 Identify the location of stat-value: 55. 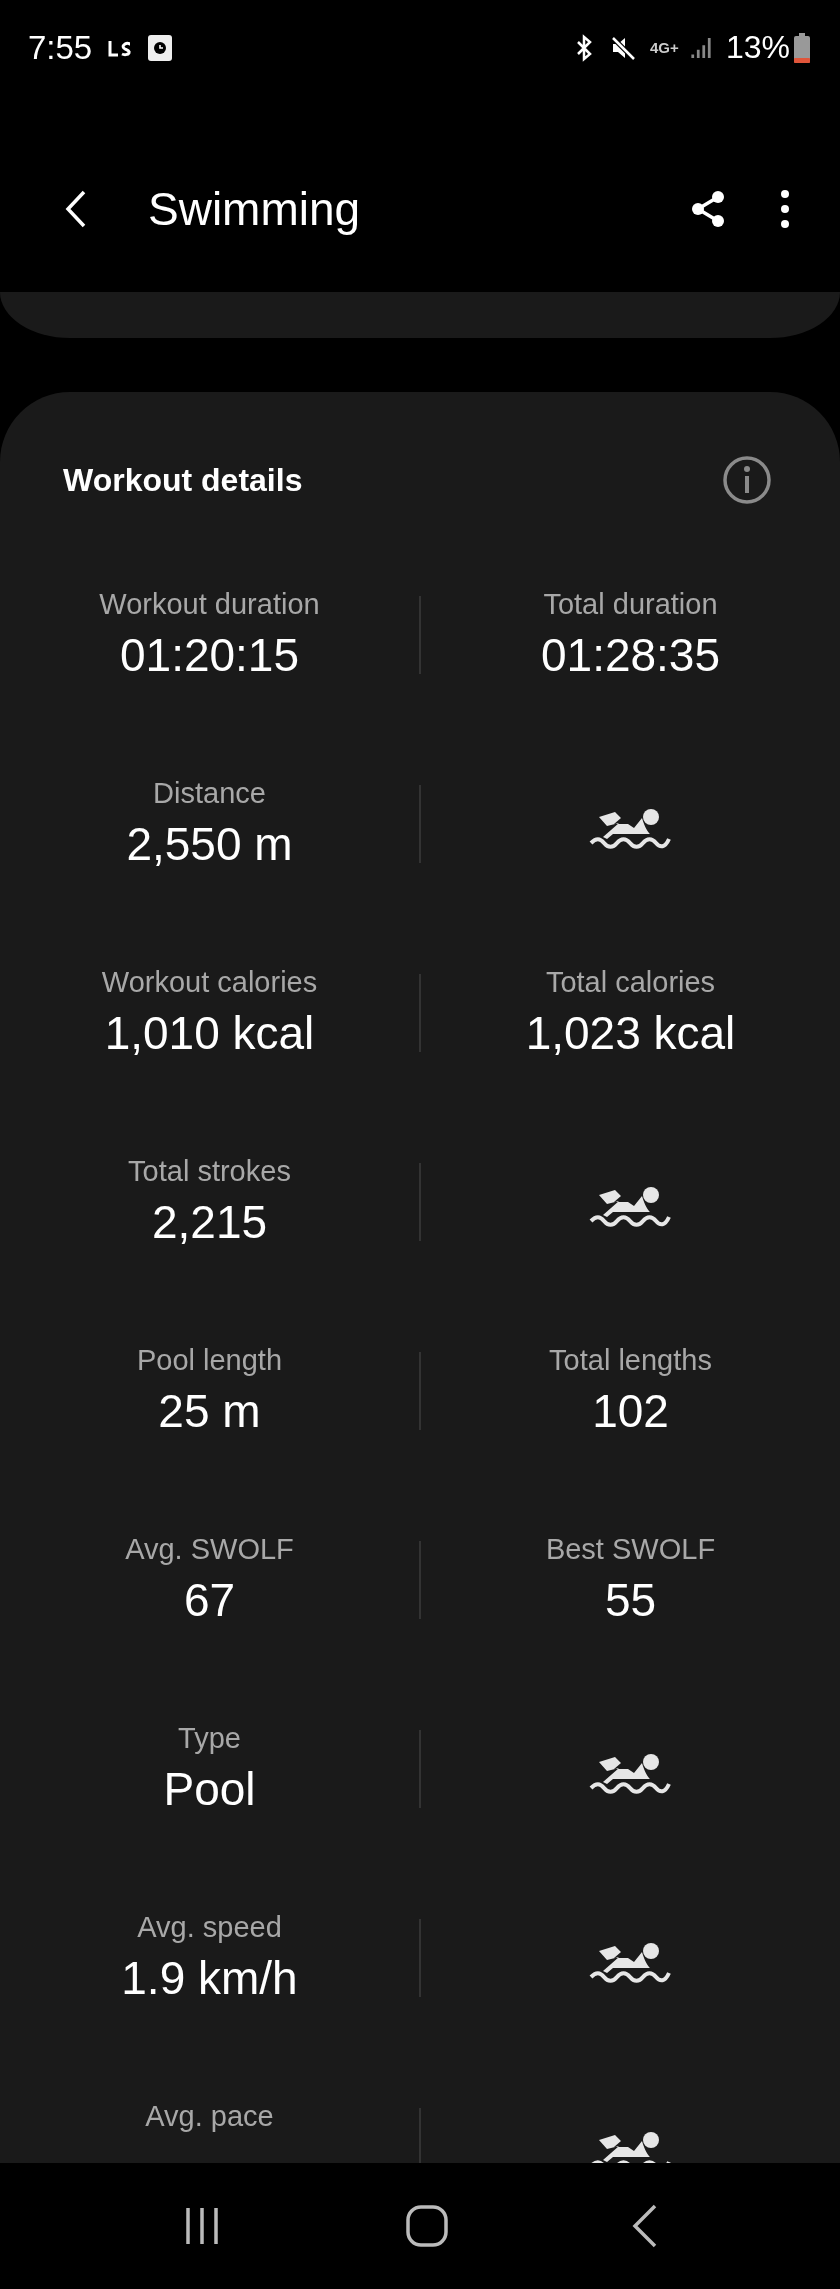
(630, 1600).